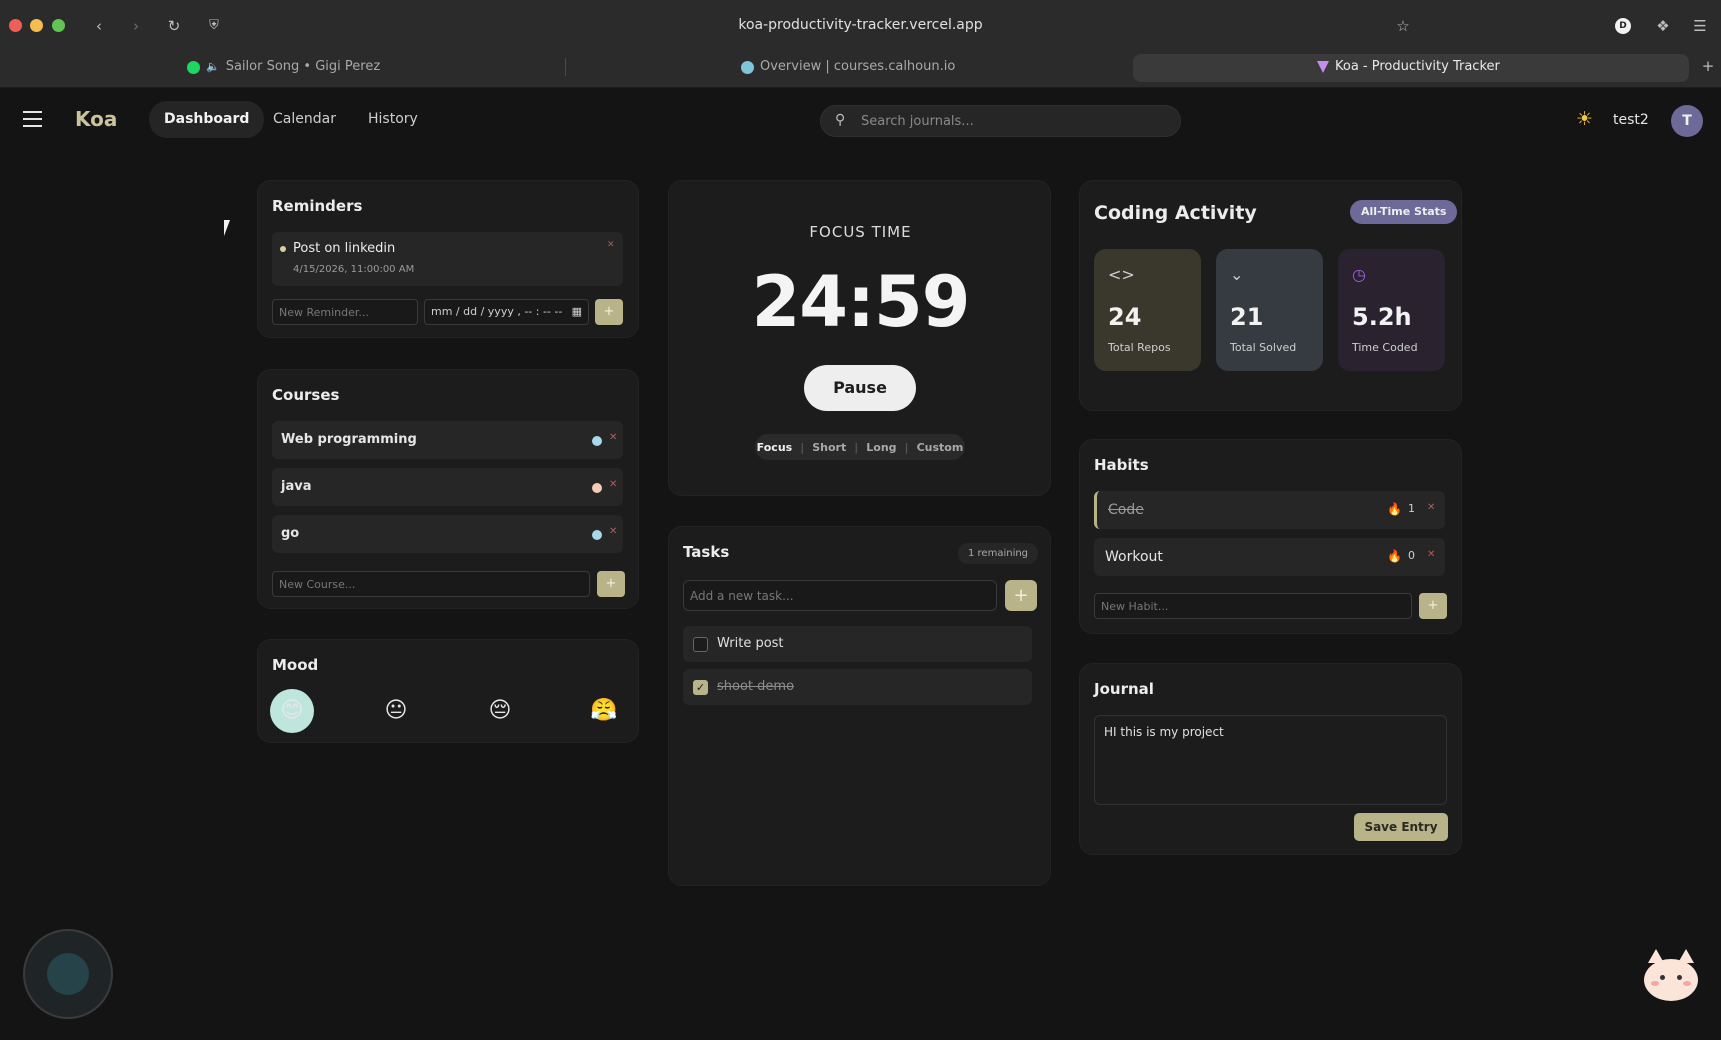 Image resolution: width=1721 pixels, height=1040 pixels. Describe the element at coordinates (1687, 121) in the screenshot. I see `avatar: T` at that location.